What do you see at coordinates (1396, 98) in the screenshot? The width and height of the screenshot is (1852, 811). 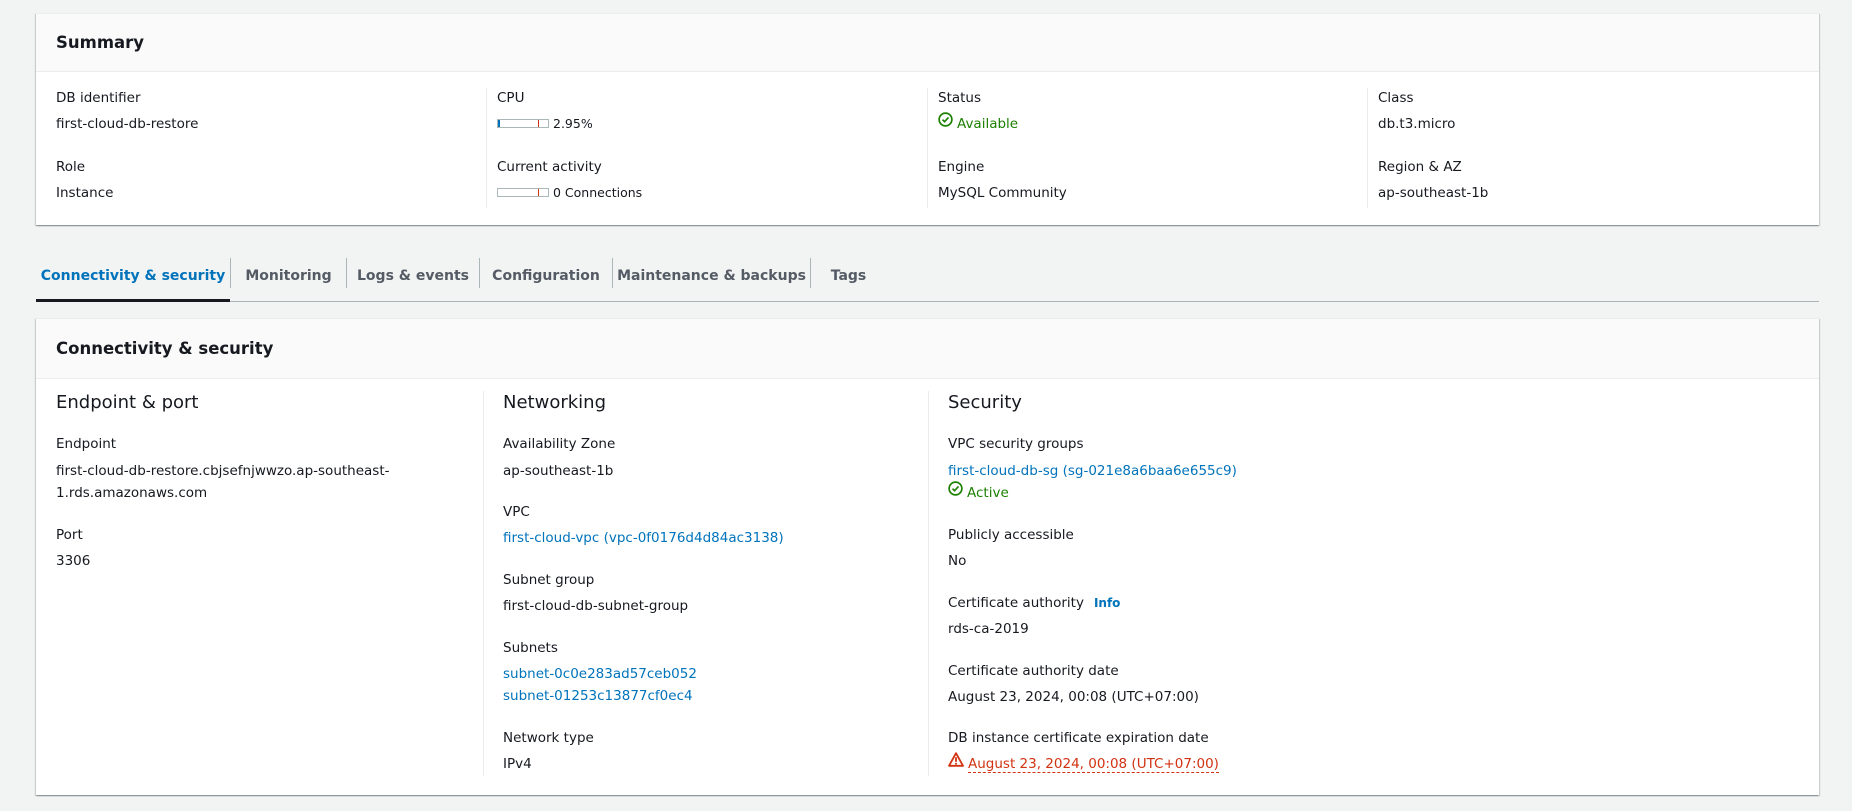 I see `class-label: Class` at bounding box center [1396, 98].